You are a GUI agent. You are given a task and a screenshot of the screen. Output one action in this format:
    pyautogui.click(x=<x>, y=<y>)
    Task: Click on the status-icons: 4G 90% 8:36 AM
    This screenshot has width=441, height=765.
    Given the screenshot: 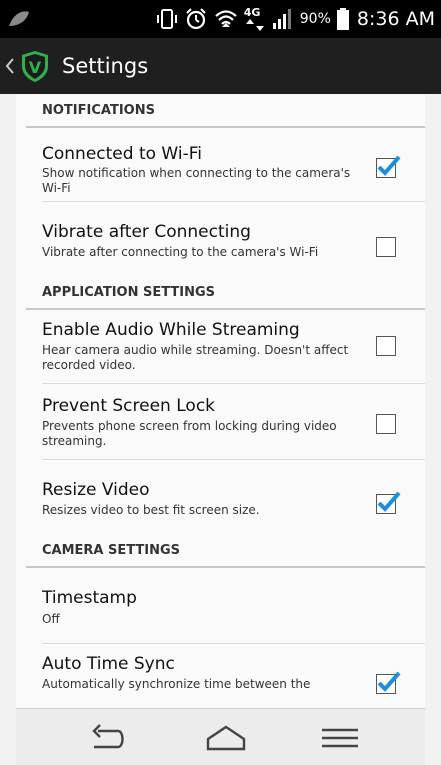 What is the action you would take?
    pyautogui.click(x=295, y=19)
    